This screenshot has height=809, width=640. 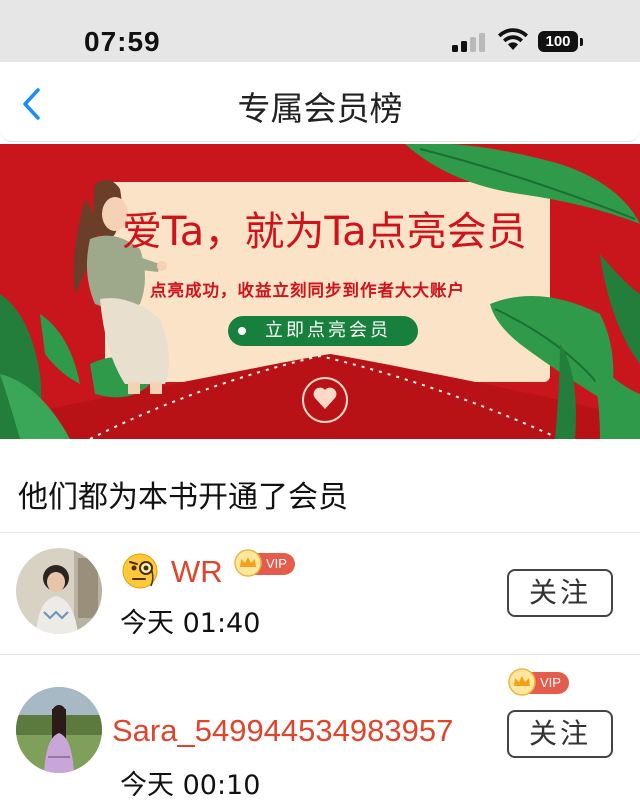 What do you see at coordinates (282, 731) in the screenshot?
I see `member-name: Sara_549944534983957` at bounding box center [282, 731].